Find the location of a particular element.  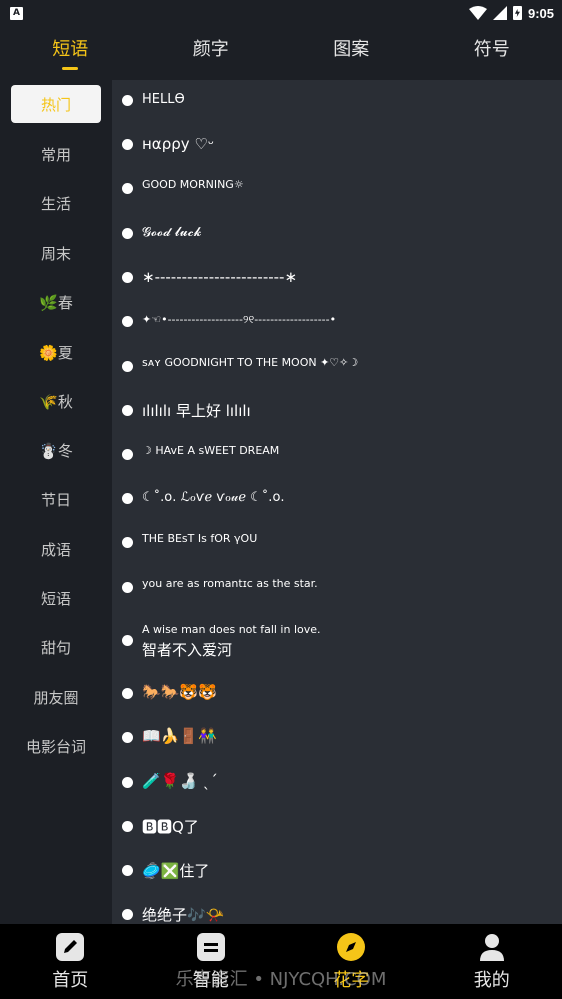

list-item: ∗------------------------∗ is located at coordinates (337, 278).